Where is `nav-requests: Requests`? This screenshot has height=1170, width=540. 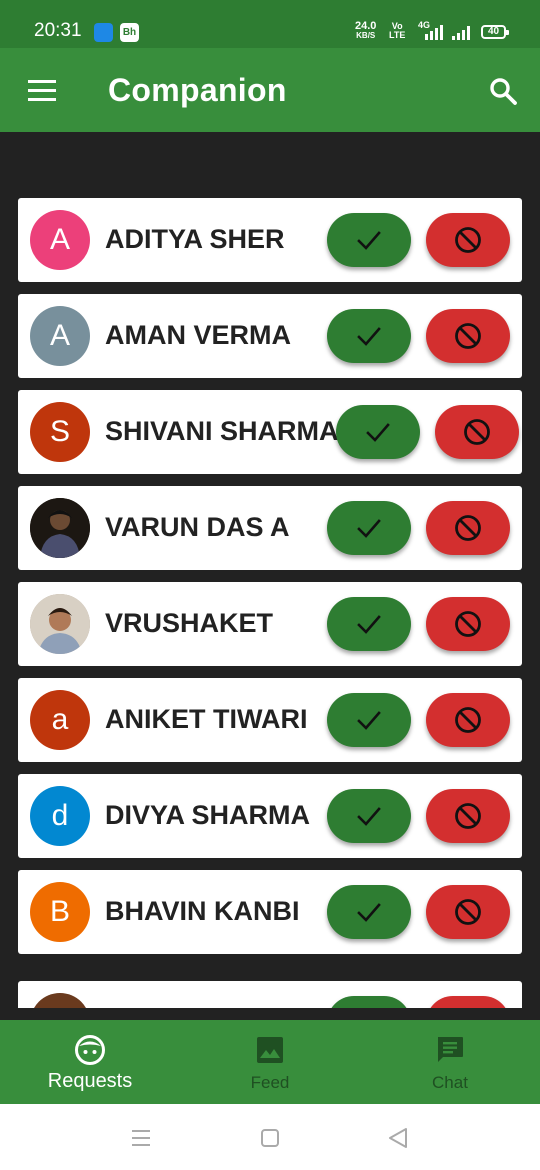
nav-requests: Requests is located at coordinates (90, 1062).